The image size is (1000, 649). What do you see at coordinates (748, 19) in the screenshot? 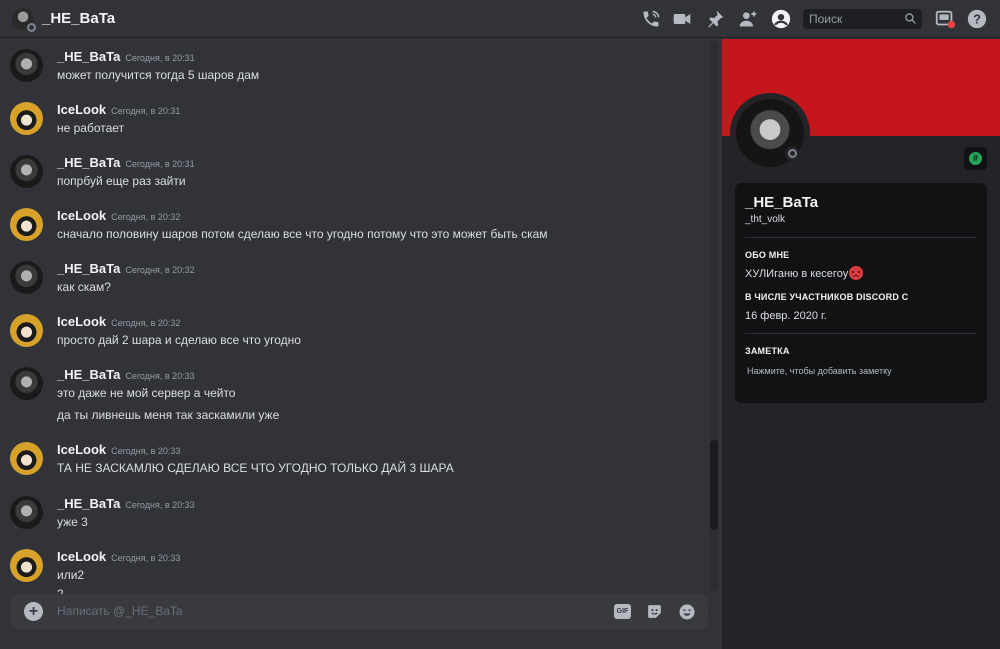
I see `add-friend-icon` at bounding box center [748, 19].